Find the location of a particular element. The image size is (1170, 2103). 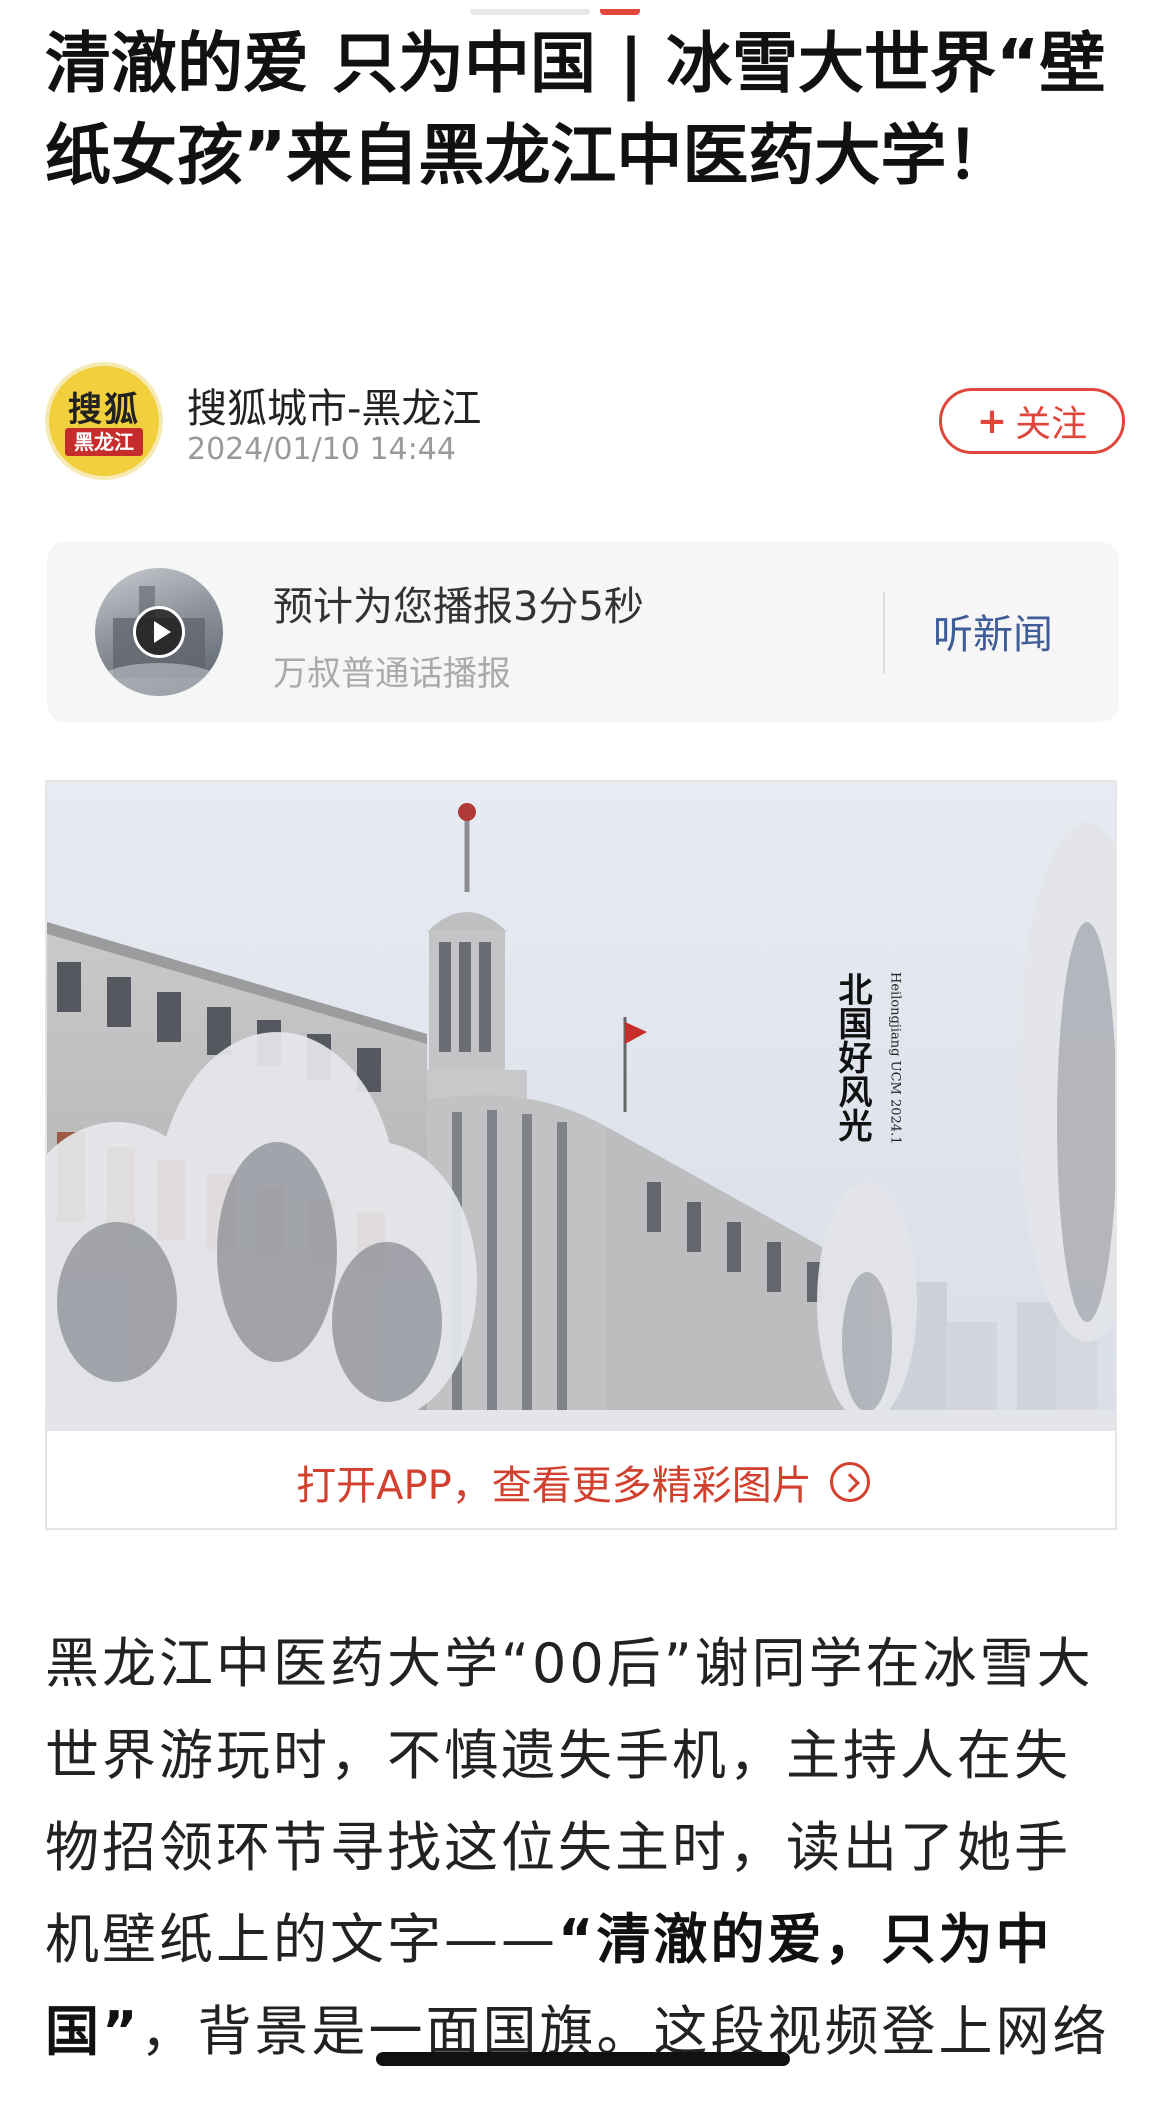

plus-icon: + is located at coordinates (992, 421).